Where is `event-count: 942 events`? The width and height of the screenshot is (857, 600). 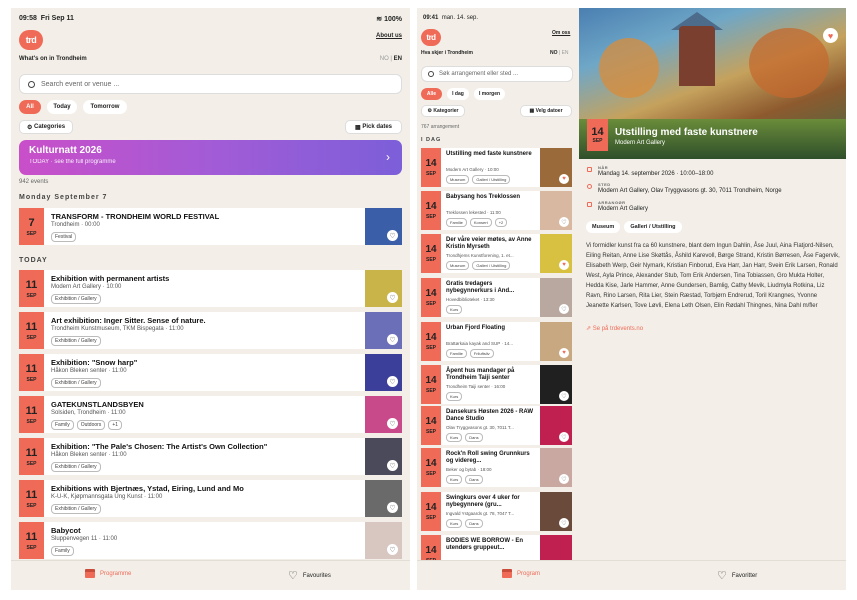 event-count: 942 events is located at coordinates (34, 182).